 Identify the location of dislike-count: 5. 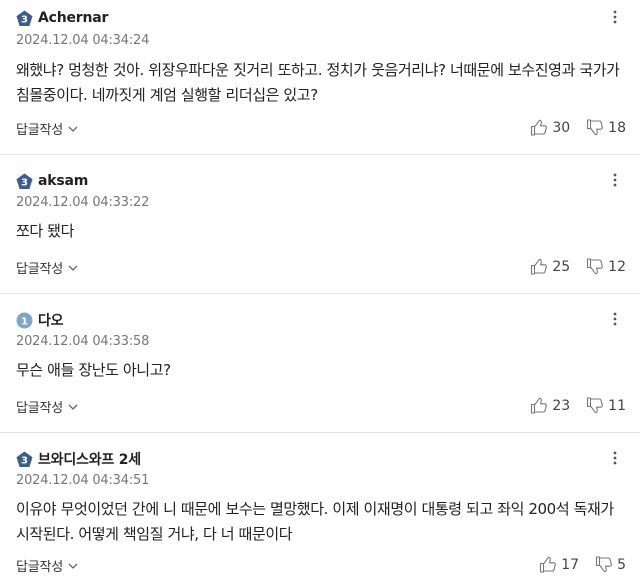
(621, 564).